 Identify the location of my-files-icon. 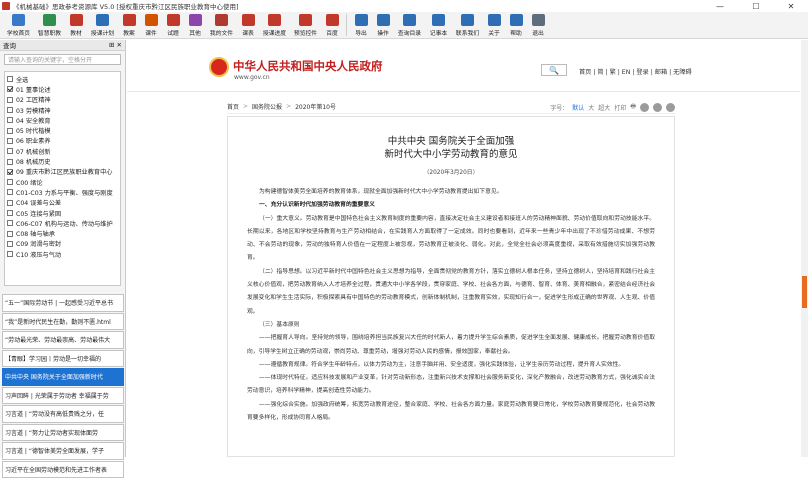
(221, 20).